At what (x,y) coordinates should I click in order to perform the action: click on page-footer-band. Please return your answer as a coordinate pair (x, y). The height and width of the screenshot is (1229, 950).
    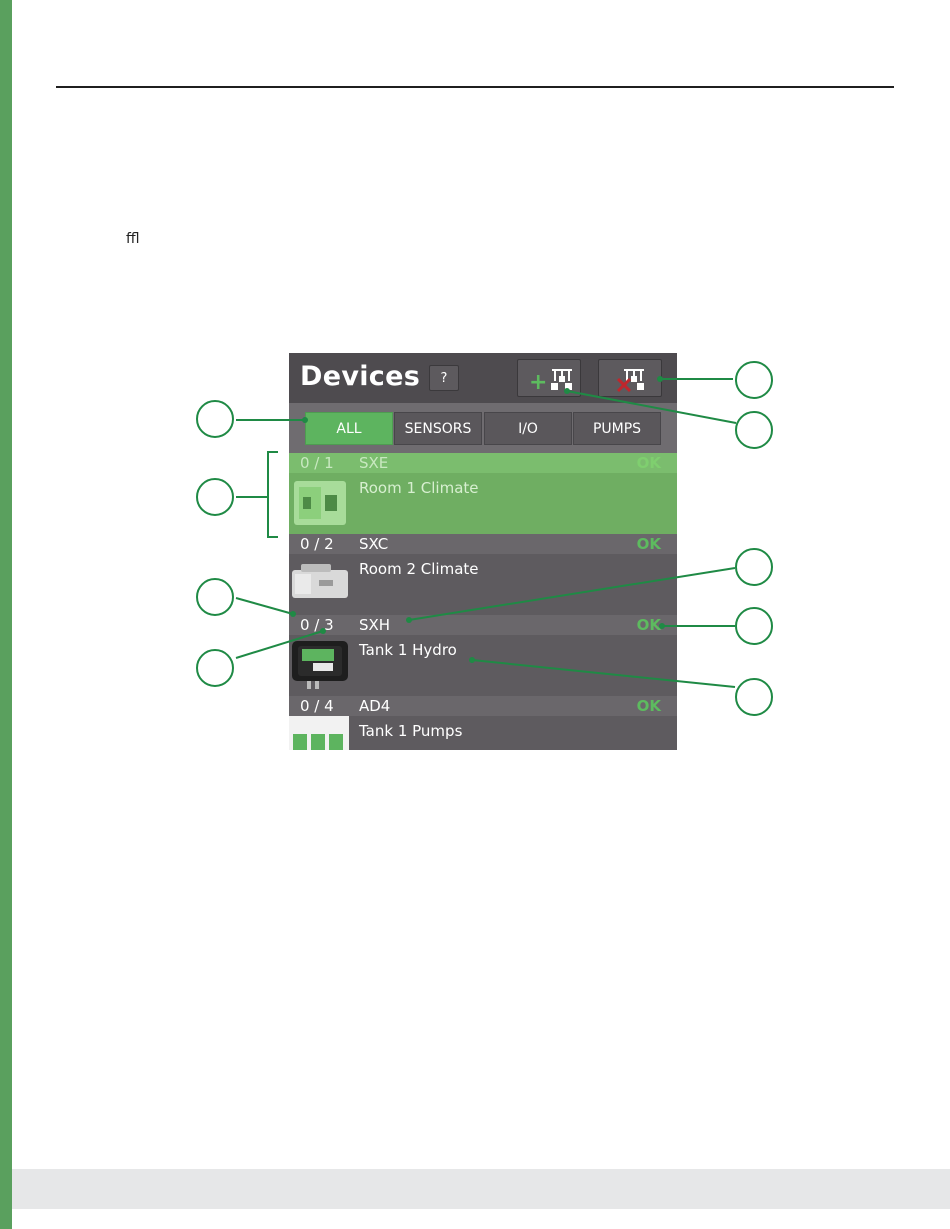
    Looking at the image, I should click on (481, 1189).